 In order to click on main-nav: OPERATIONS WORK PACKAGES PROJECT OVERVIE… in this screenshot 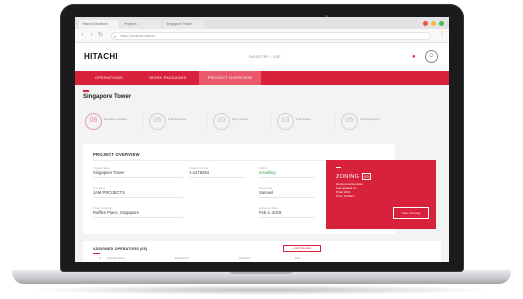, I will do `click(262, 78)`.